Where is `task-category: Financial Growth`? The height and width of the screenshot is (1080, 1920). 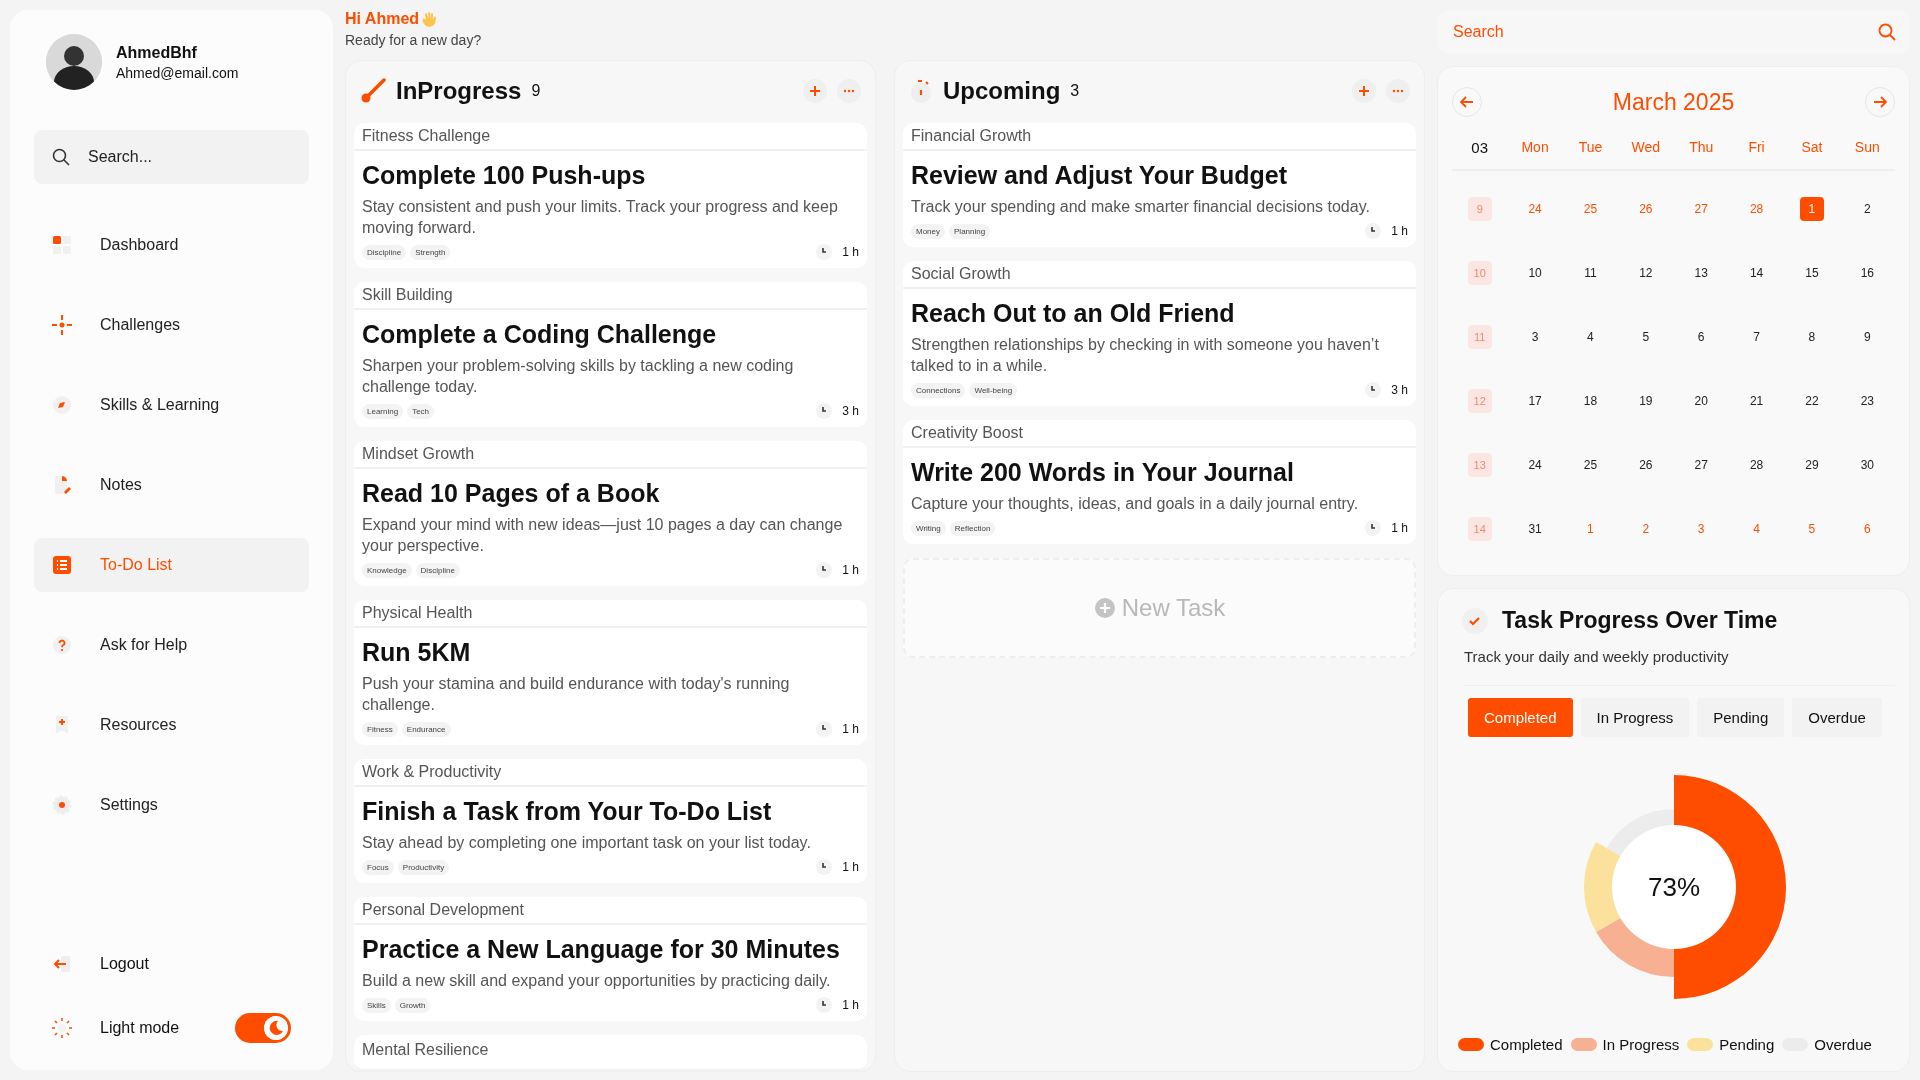 task-category: Financial Growth is located at coordinates (1159, 137).